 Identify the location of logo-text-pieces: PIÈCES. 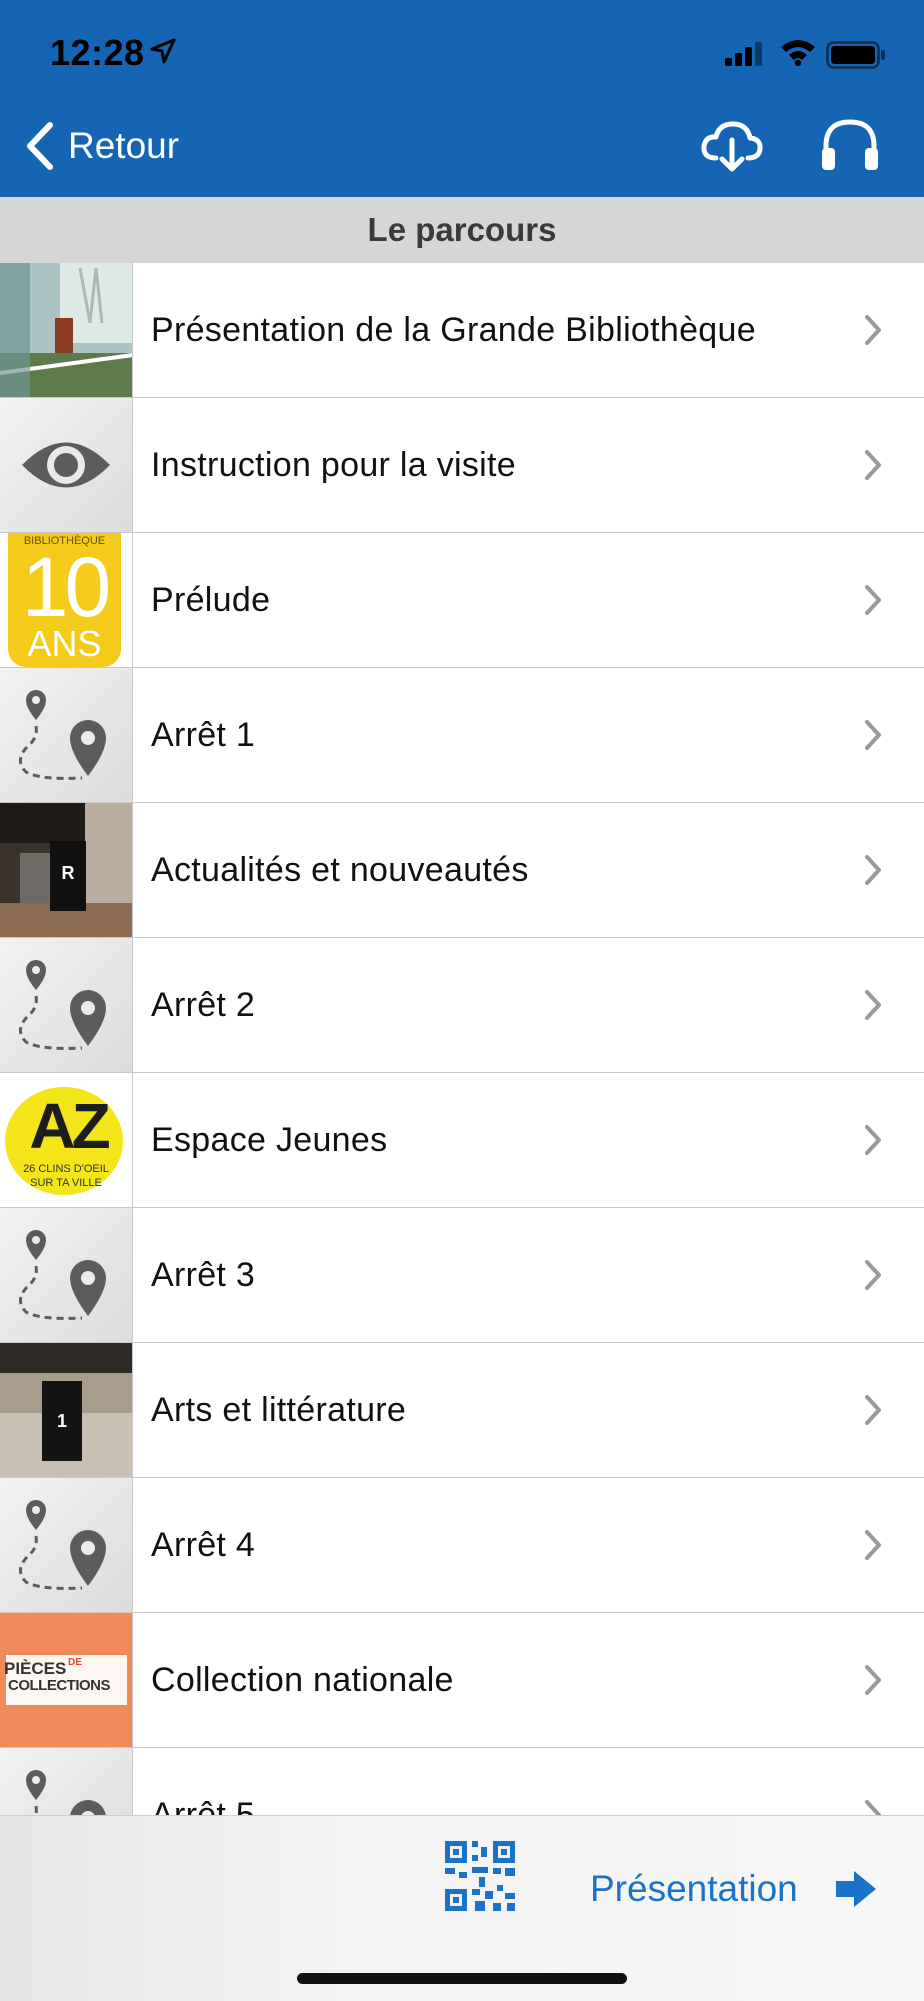
(35, 1668).